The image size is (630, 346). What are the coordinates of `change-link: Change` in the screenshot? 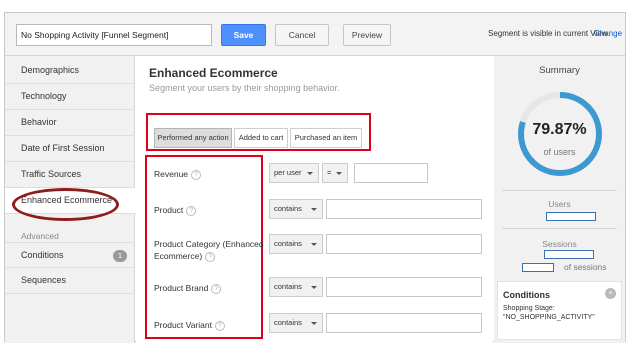 It's located at (608, 33).